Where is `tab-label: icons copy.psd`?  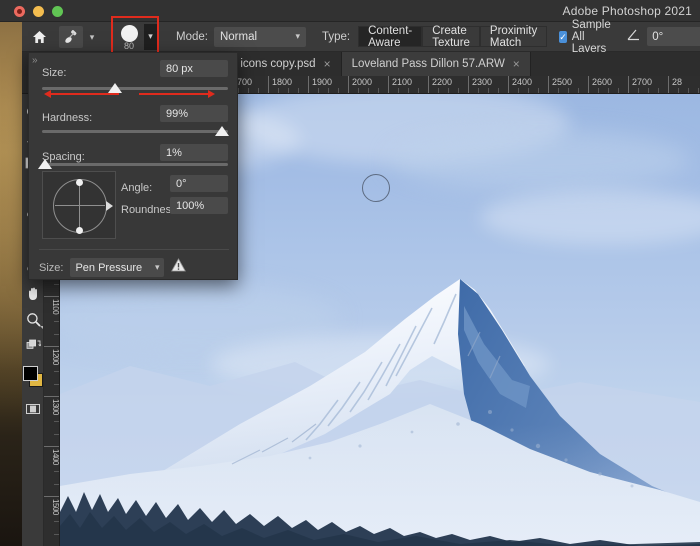
tab-label: icons copy.psd is located at coordinates (278, 64).